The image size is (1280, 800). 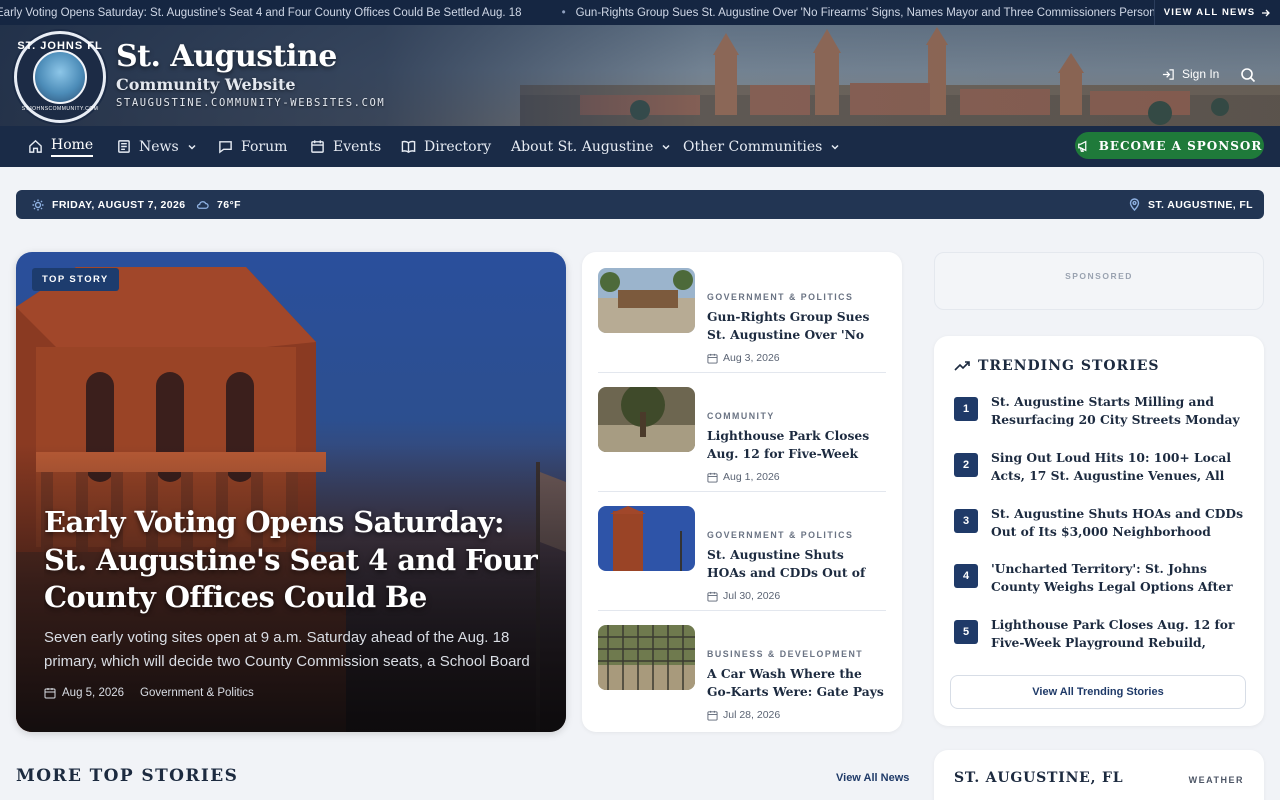 I want to click on story-date: Aug 1, 2026, so click(x=743, y=477).